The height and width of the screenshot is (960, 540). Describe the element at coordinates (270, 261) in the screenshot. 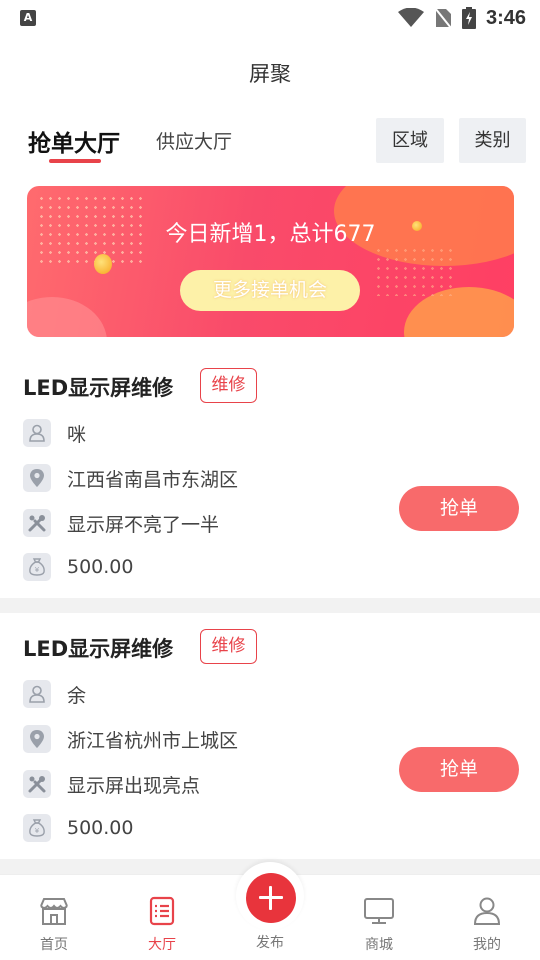

I see `promo-banner: 今日新增1，总计677 更多接单机会` at that location.